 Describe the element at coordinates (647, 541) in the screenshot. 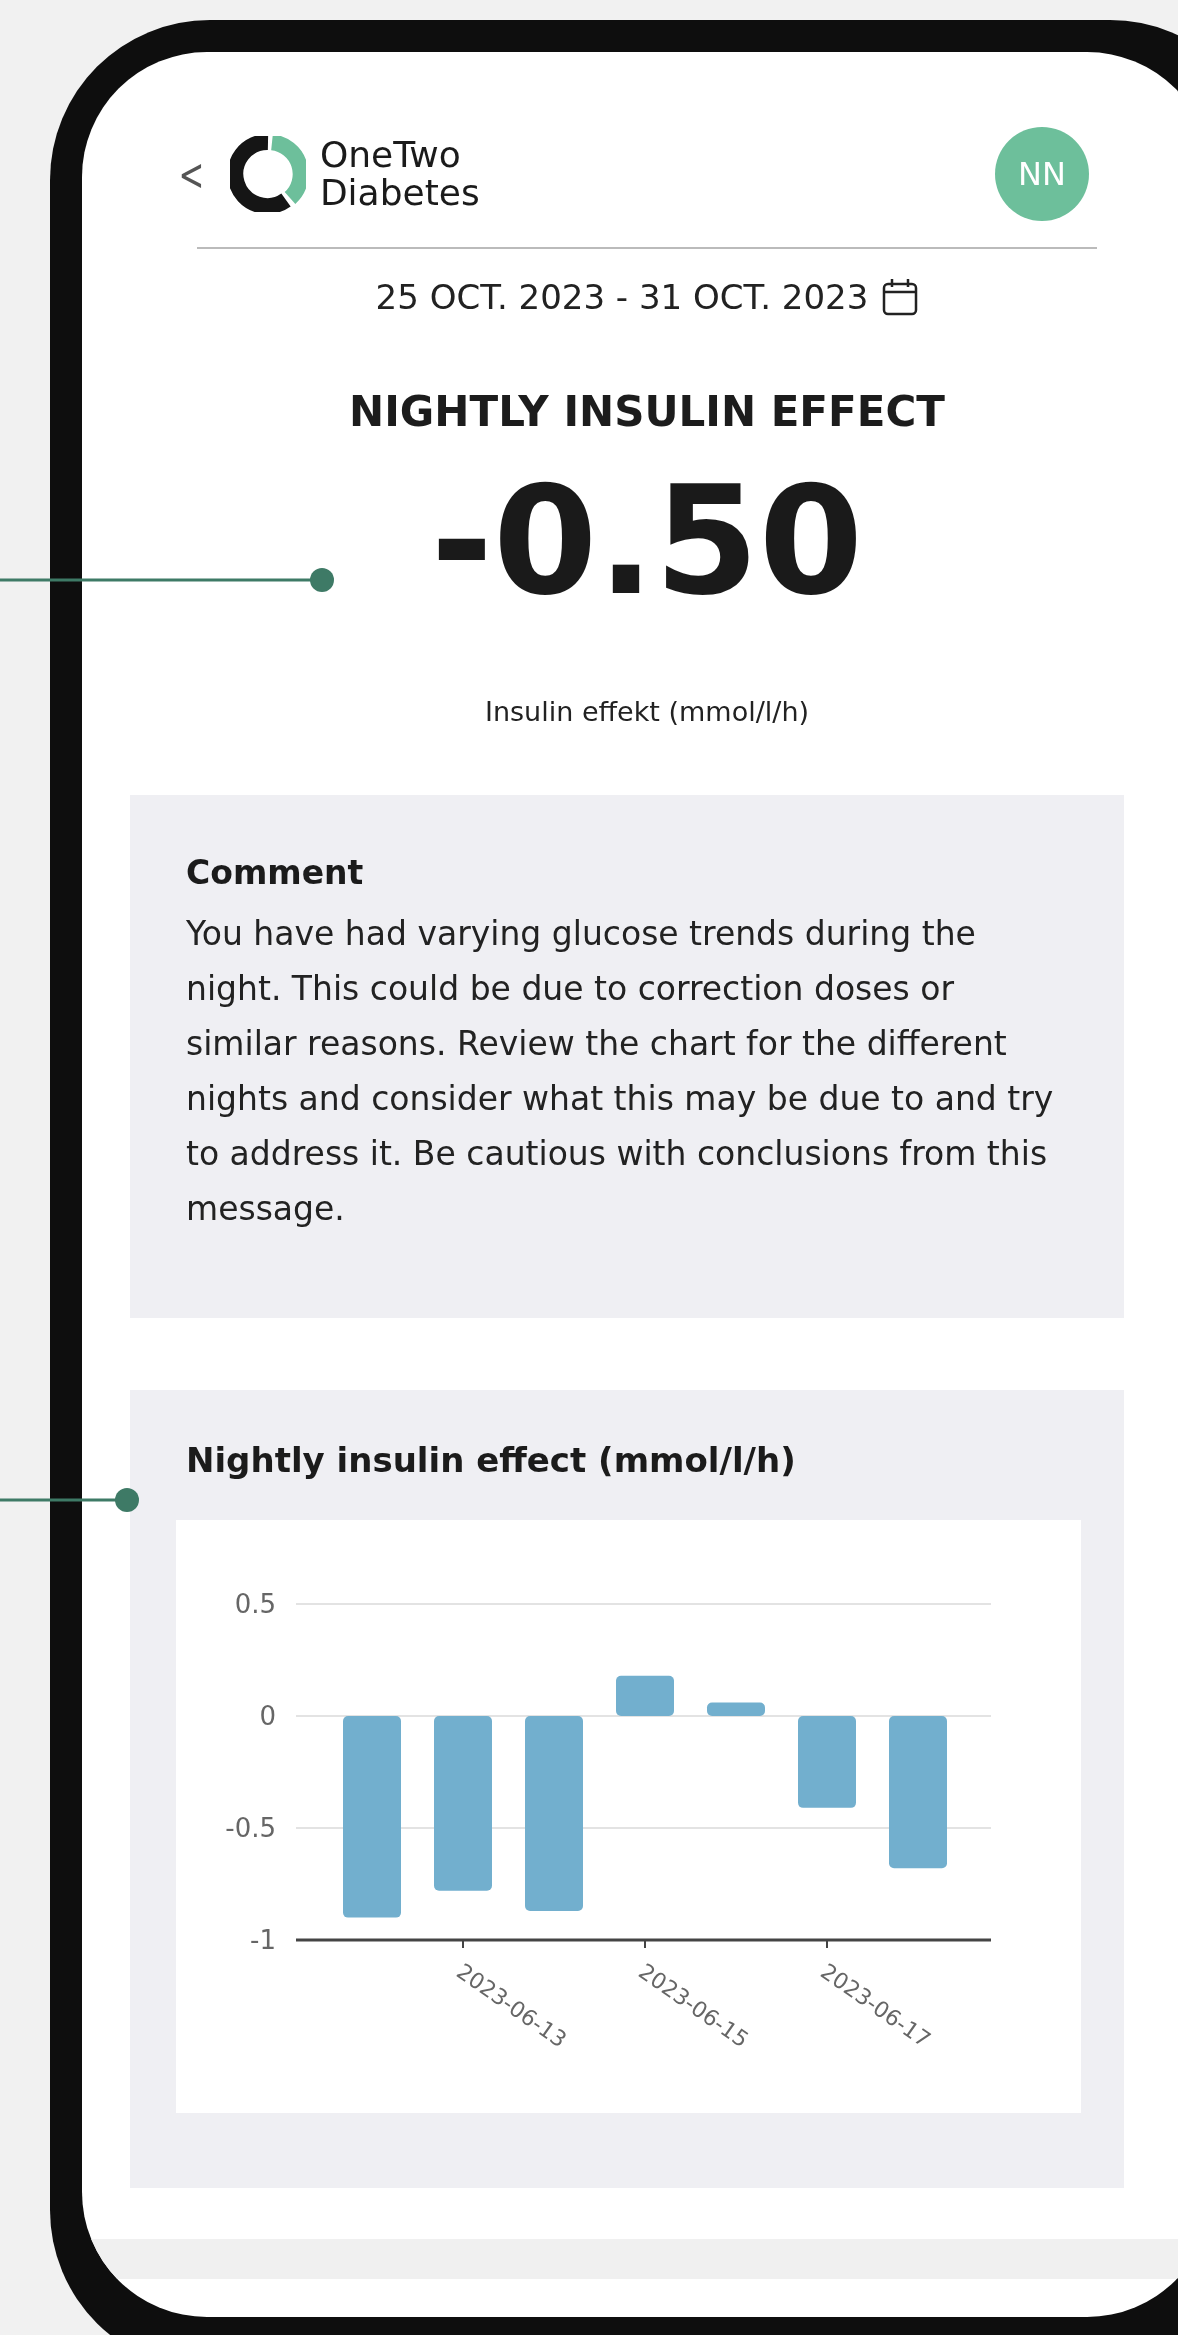

I see `insulin-effect-value: -0.50` at that location.